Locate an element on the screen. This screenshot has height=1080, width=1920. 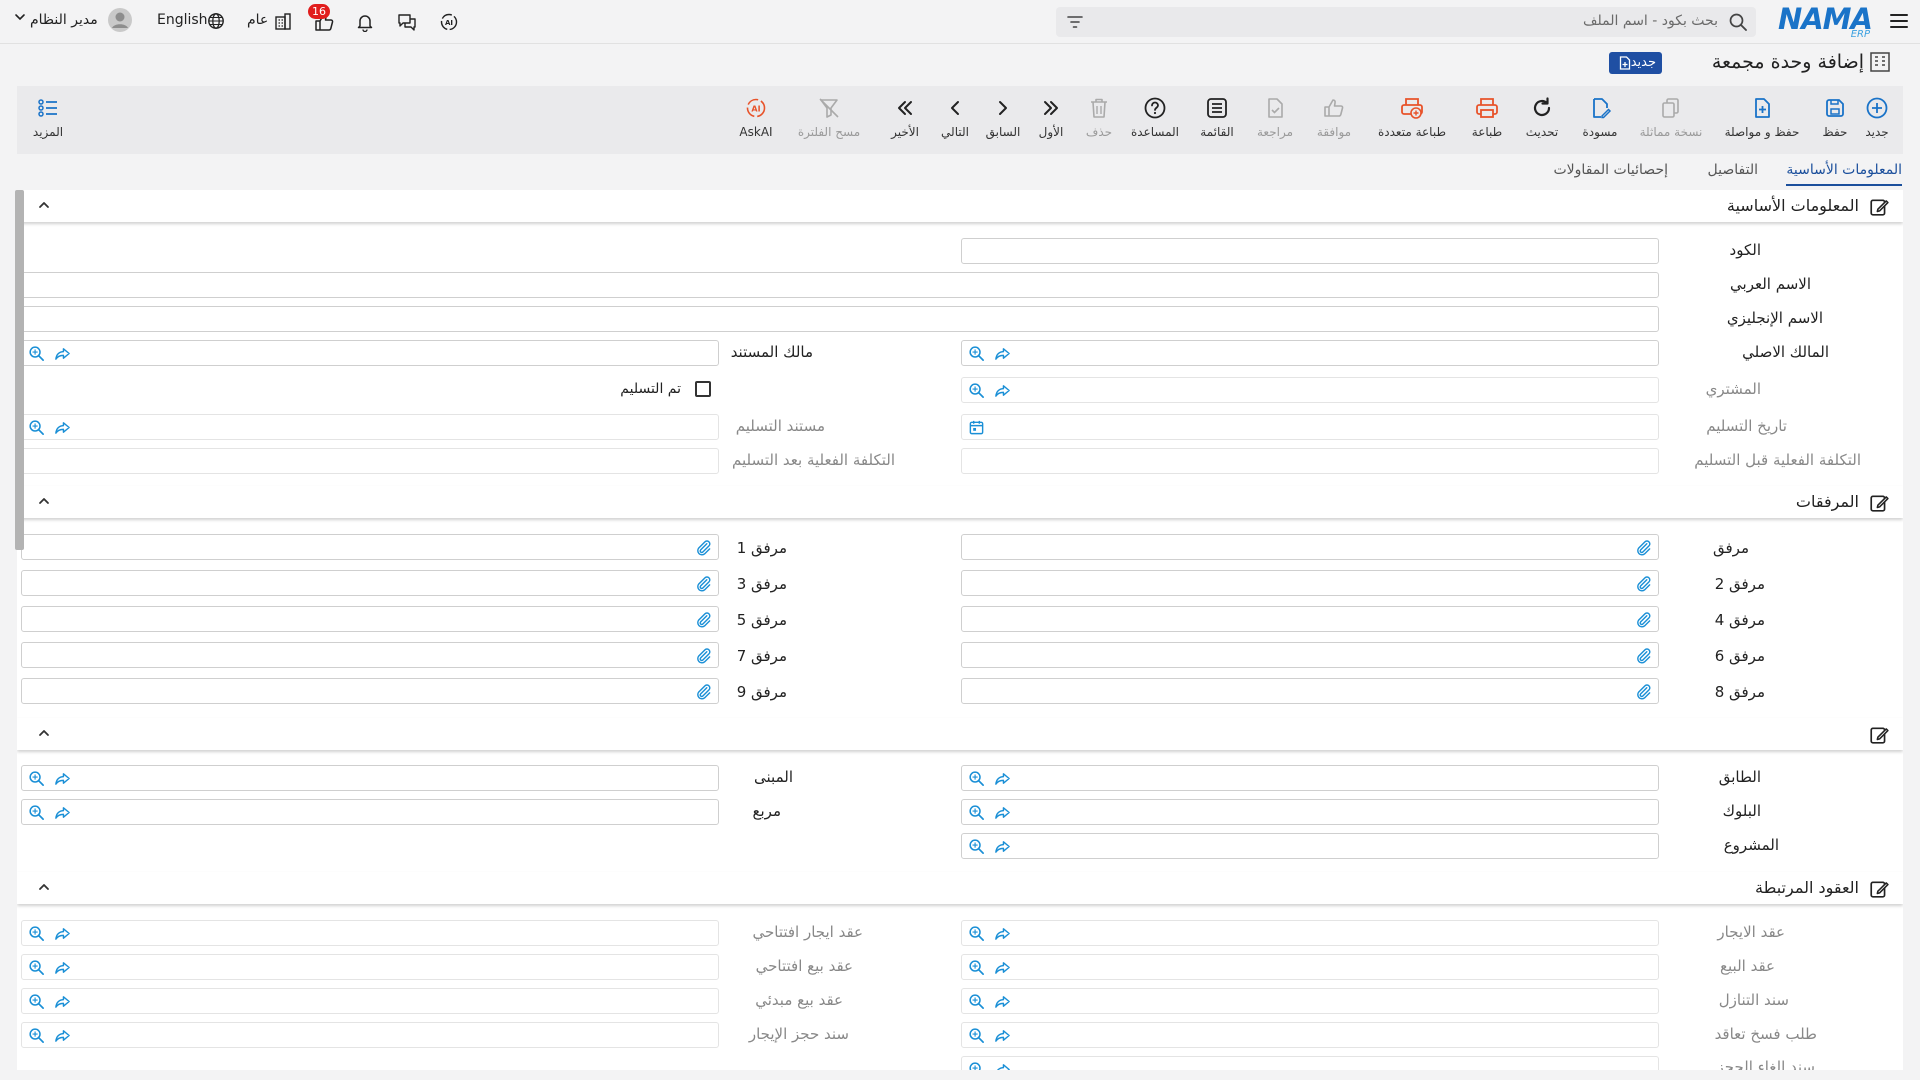
attachment-4-input is located at coordinates (1310, 619).